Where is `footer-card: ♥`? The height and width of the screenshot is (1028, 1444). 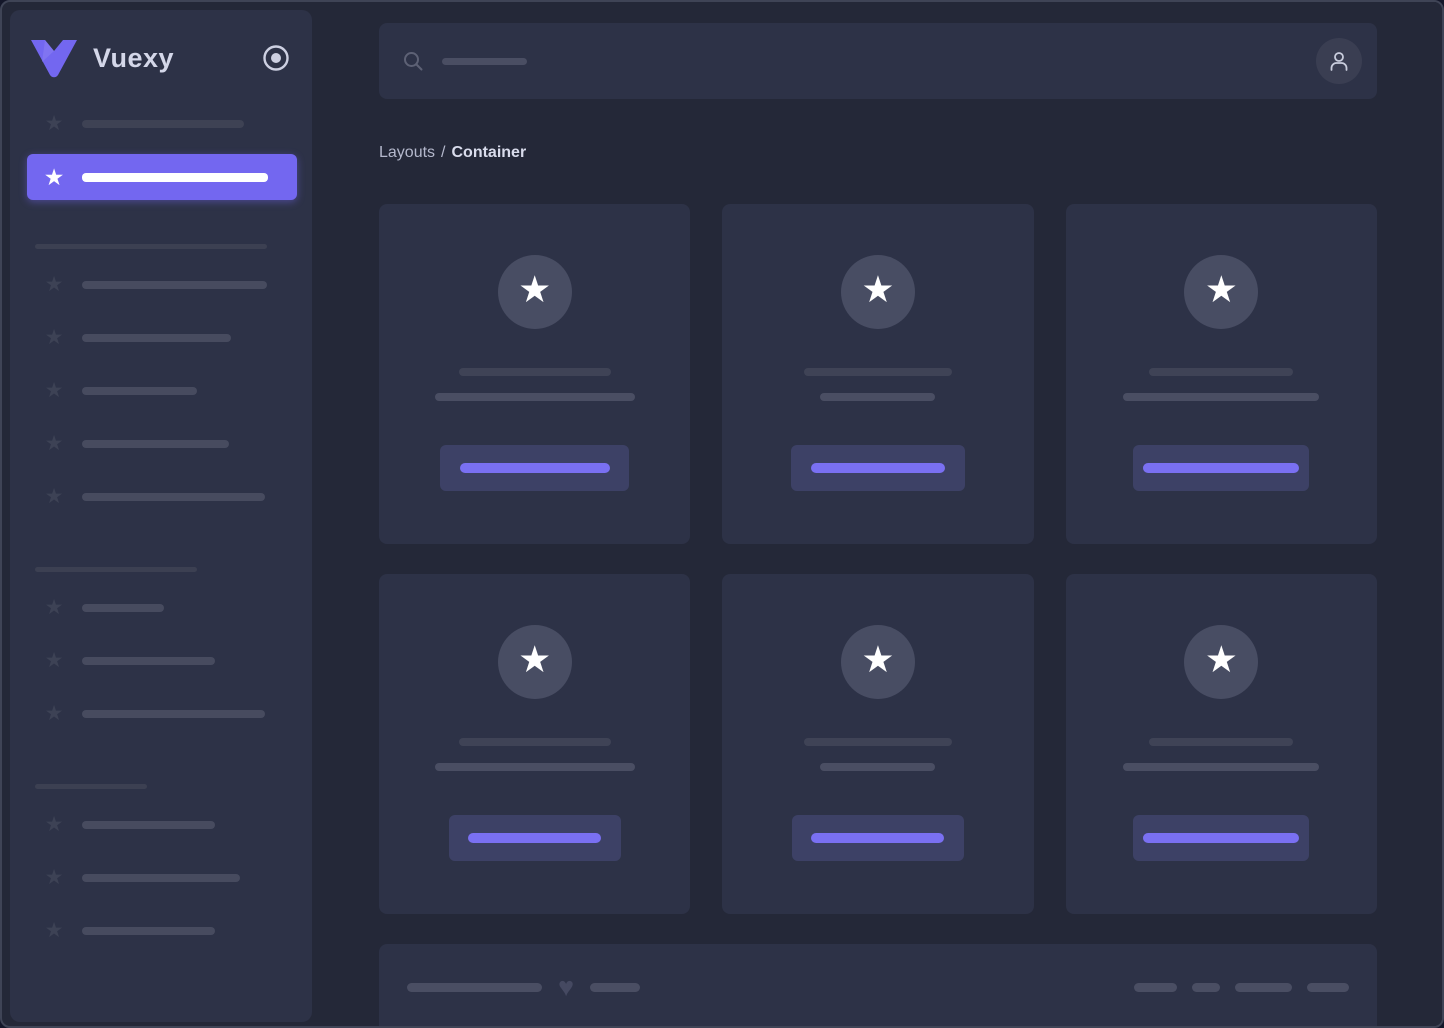
footer-card: ♥ is located at coordinates (878, 985).